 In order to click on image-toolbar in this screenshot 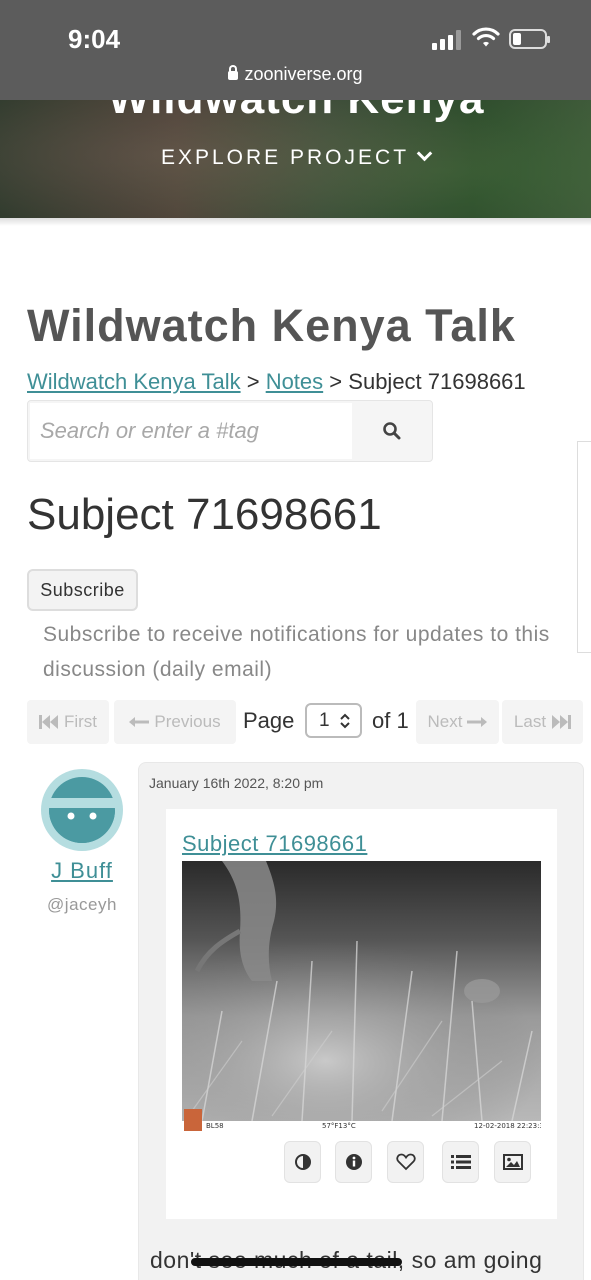, I will do `click(414, 1163)`.